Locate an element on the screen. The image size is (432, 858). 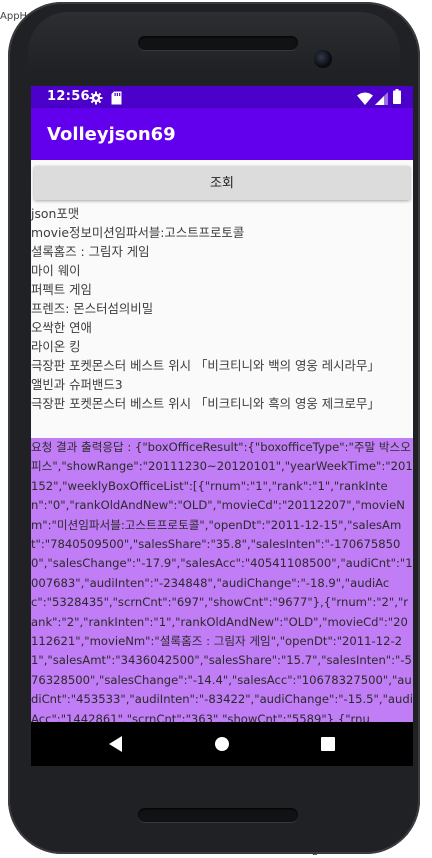
list-item: 앨빈과 슈퍼밴드3 is located at coordinates (77, 384).